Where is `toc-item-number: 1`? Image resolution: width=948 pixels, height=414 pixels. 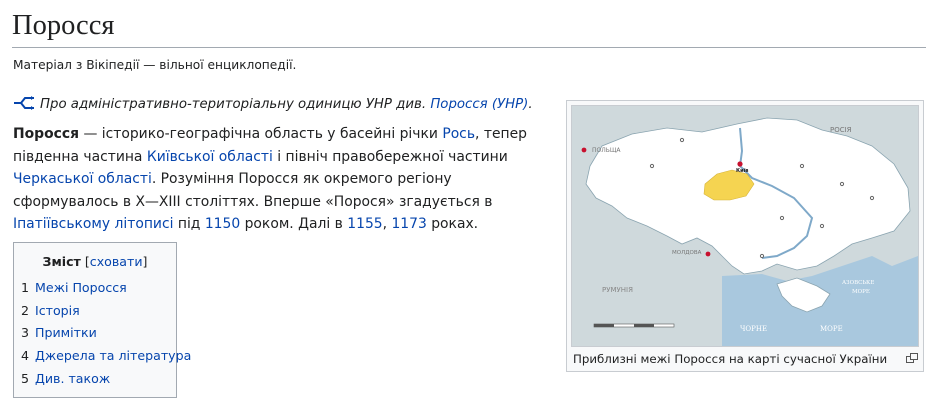
toc-item-number: 1 is located at coordinates (25, 287).